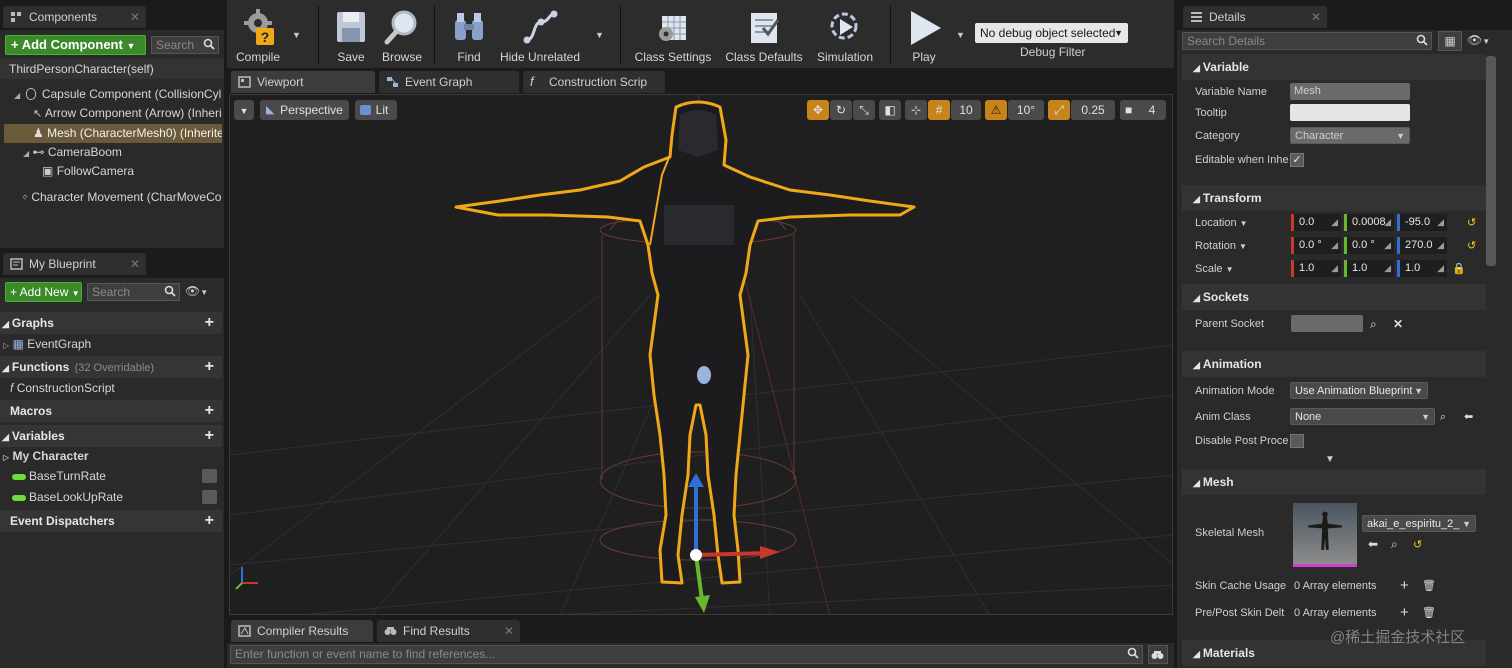 This screenshot has width=1512, height=668. What do you see at coordinates (113, 133) in the screenshot?
I see `tree-item-mesh: ♟ Mesh (CharacterMesh0) (Inherite` at bounding box center [113, 133].